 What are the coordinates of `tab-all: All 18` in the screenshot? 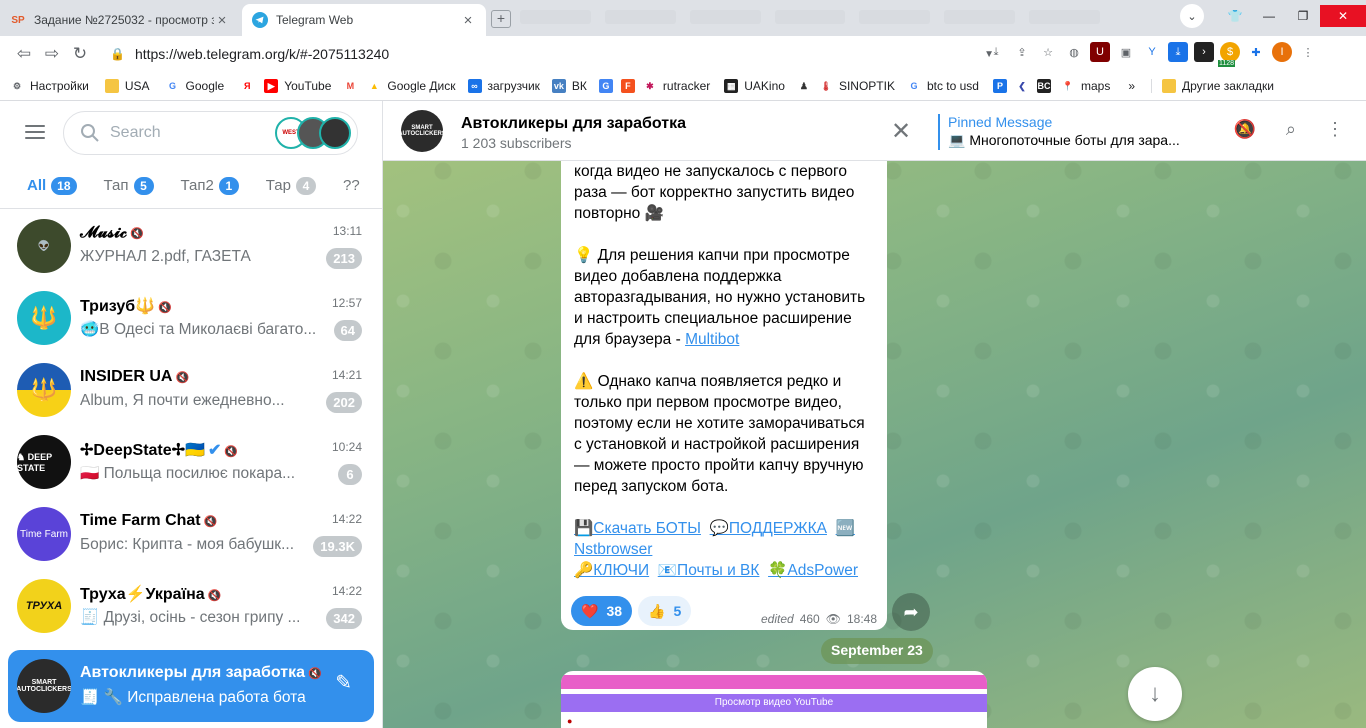 It's located at (52, 185).